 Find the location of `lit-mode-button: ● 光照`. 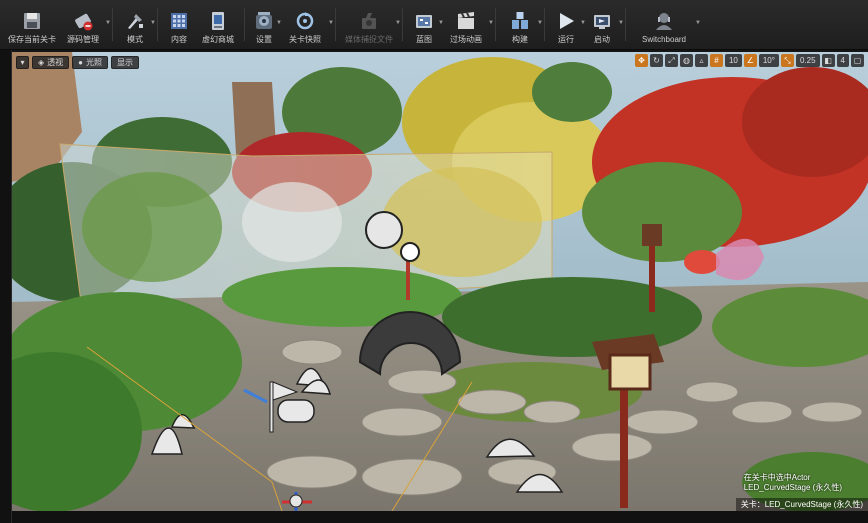

lit-mode-button: ● 光照 is located at coordinates (90, 62).